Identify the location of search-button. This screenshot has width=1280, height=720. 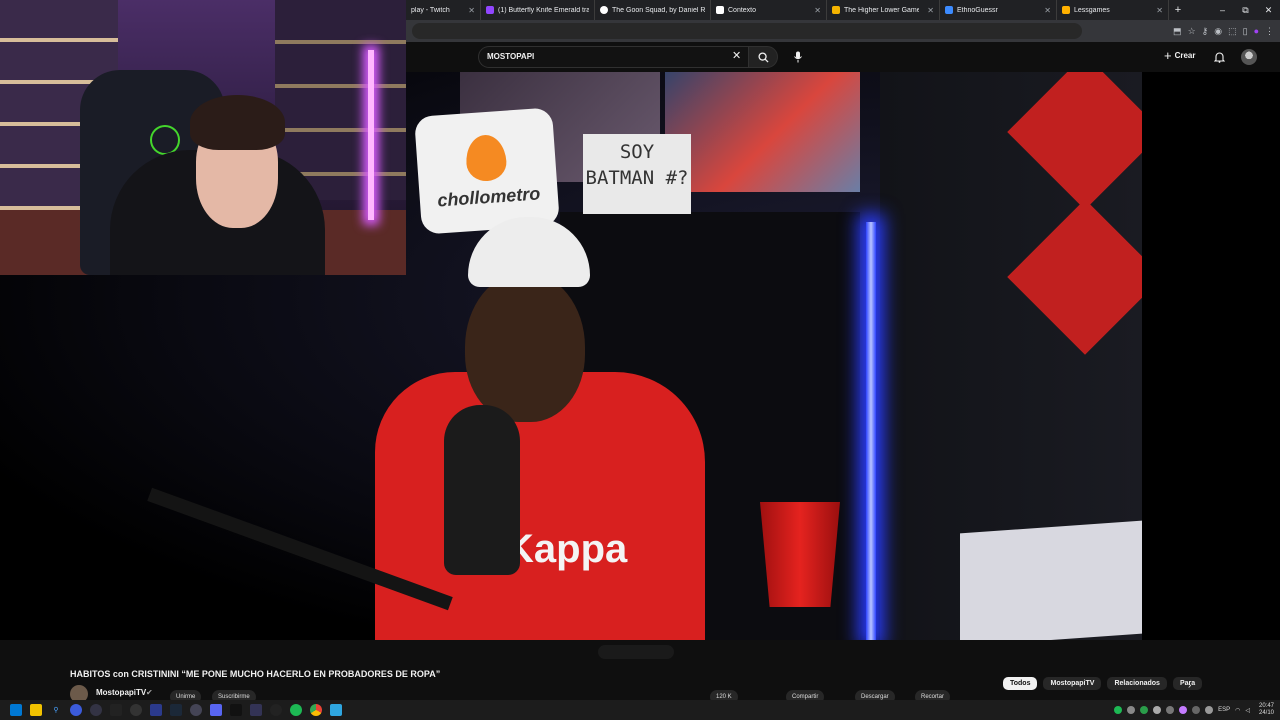
(763, 57).